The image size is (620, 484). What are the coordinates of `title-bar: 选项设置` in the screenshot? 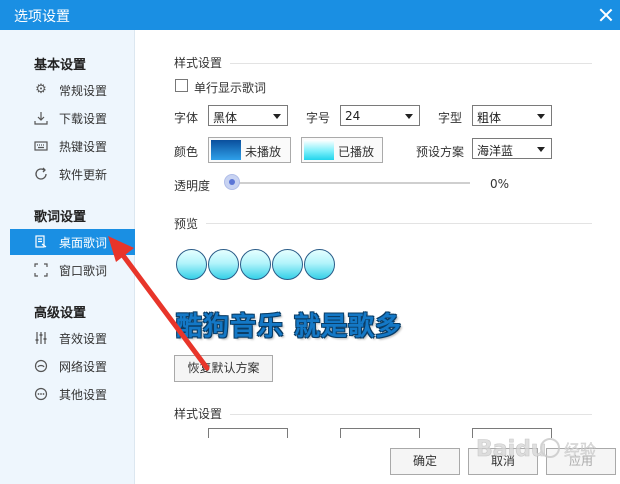 It's located at (310, 15).